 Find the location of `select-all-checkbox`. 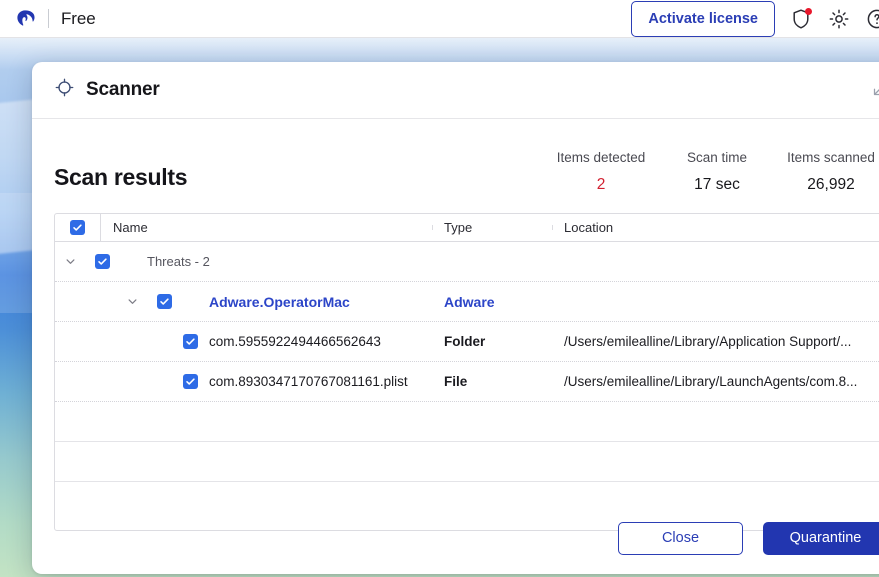

select-all-checkbox is located at coordinates (77, 227).